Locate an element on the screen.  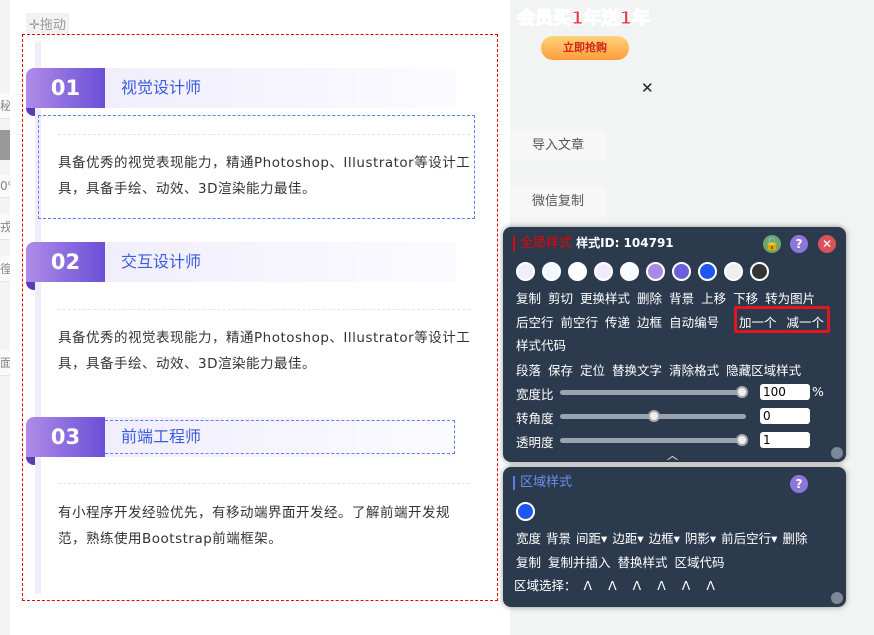
style-action-button: 保存 is located at coordinates (560, 370).